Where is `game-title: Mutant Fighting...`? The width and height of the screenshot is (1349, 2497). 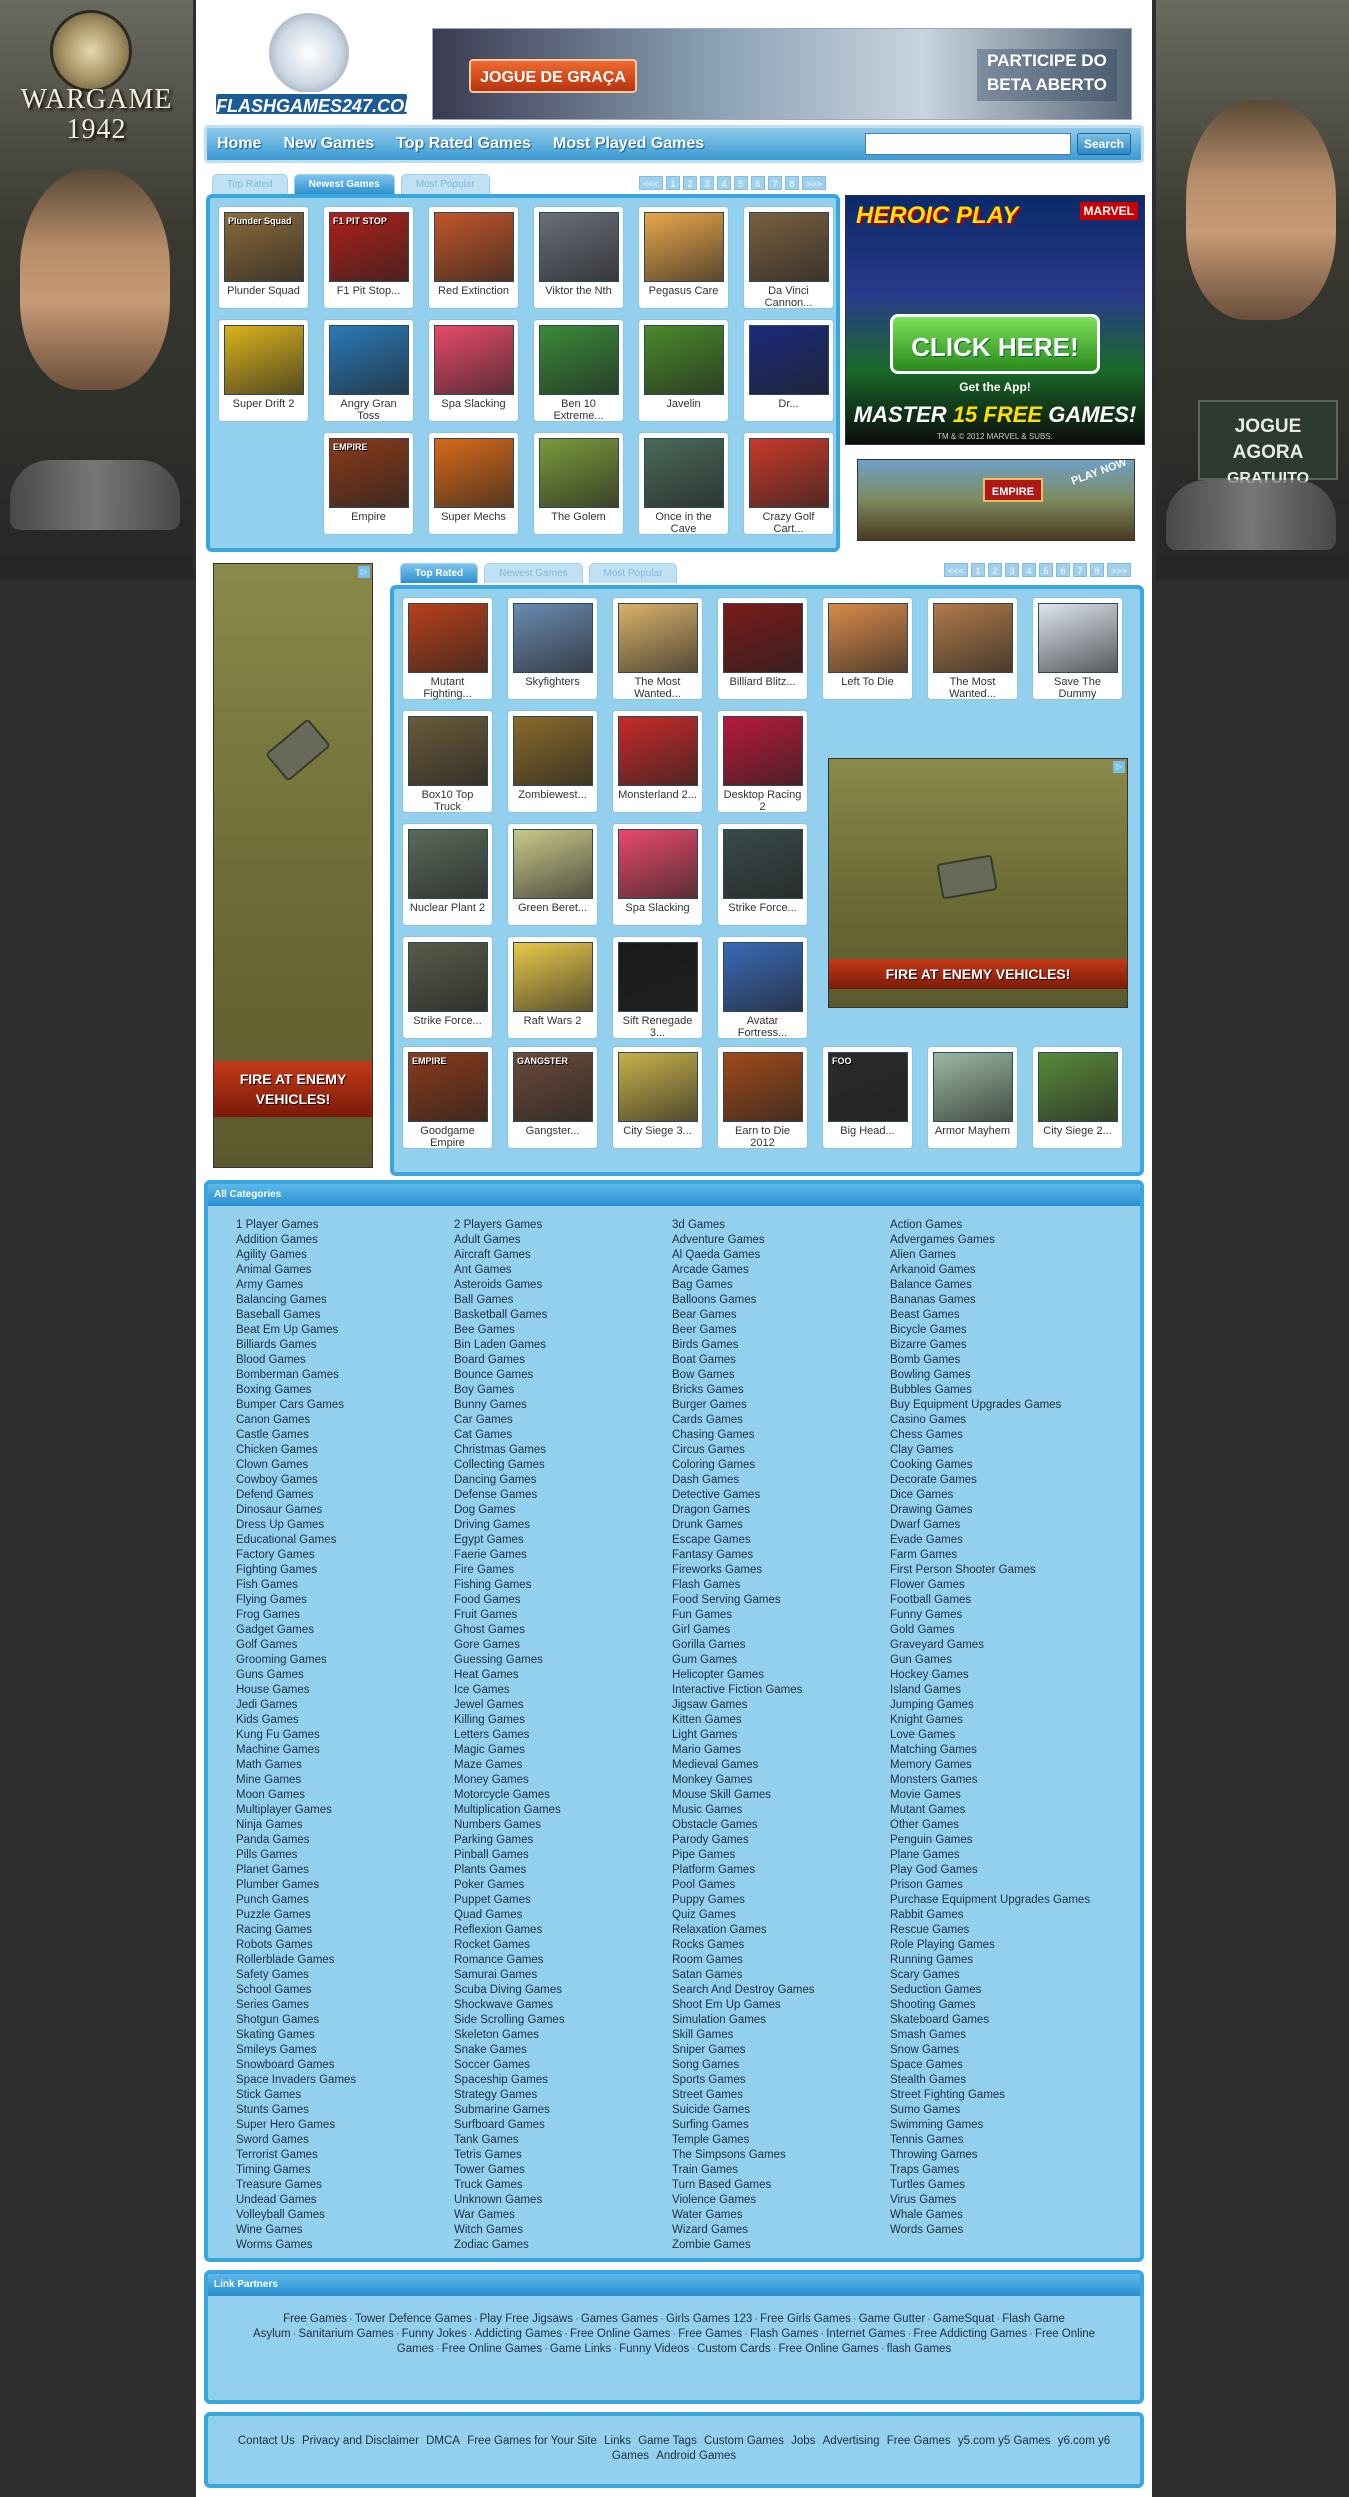
game-title: Mutant Fighting... is located at coordinates (447, 688).